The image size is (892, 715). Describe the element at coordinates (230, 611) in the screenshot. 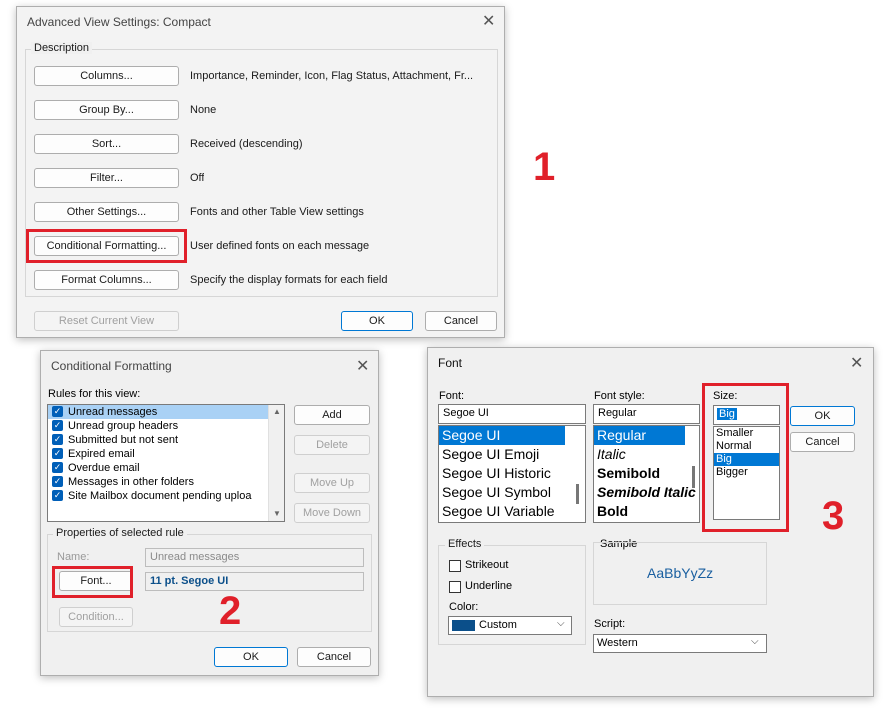

I see `annotation-2: 2` at that location.